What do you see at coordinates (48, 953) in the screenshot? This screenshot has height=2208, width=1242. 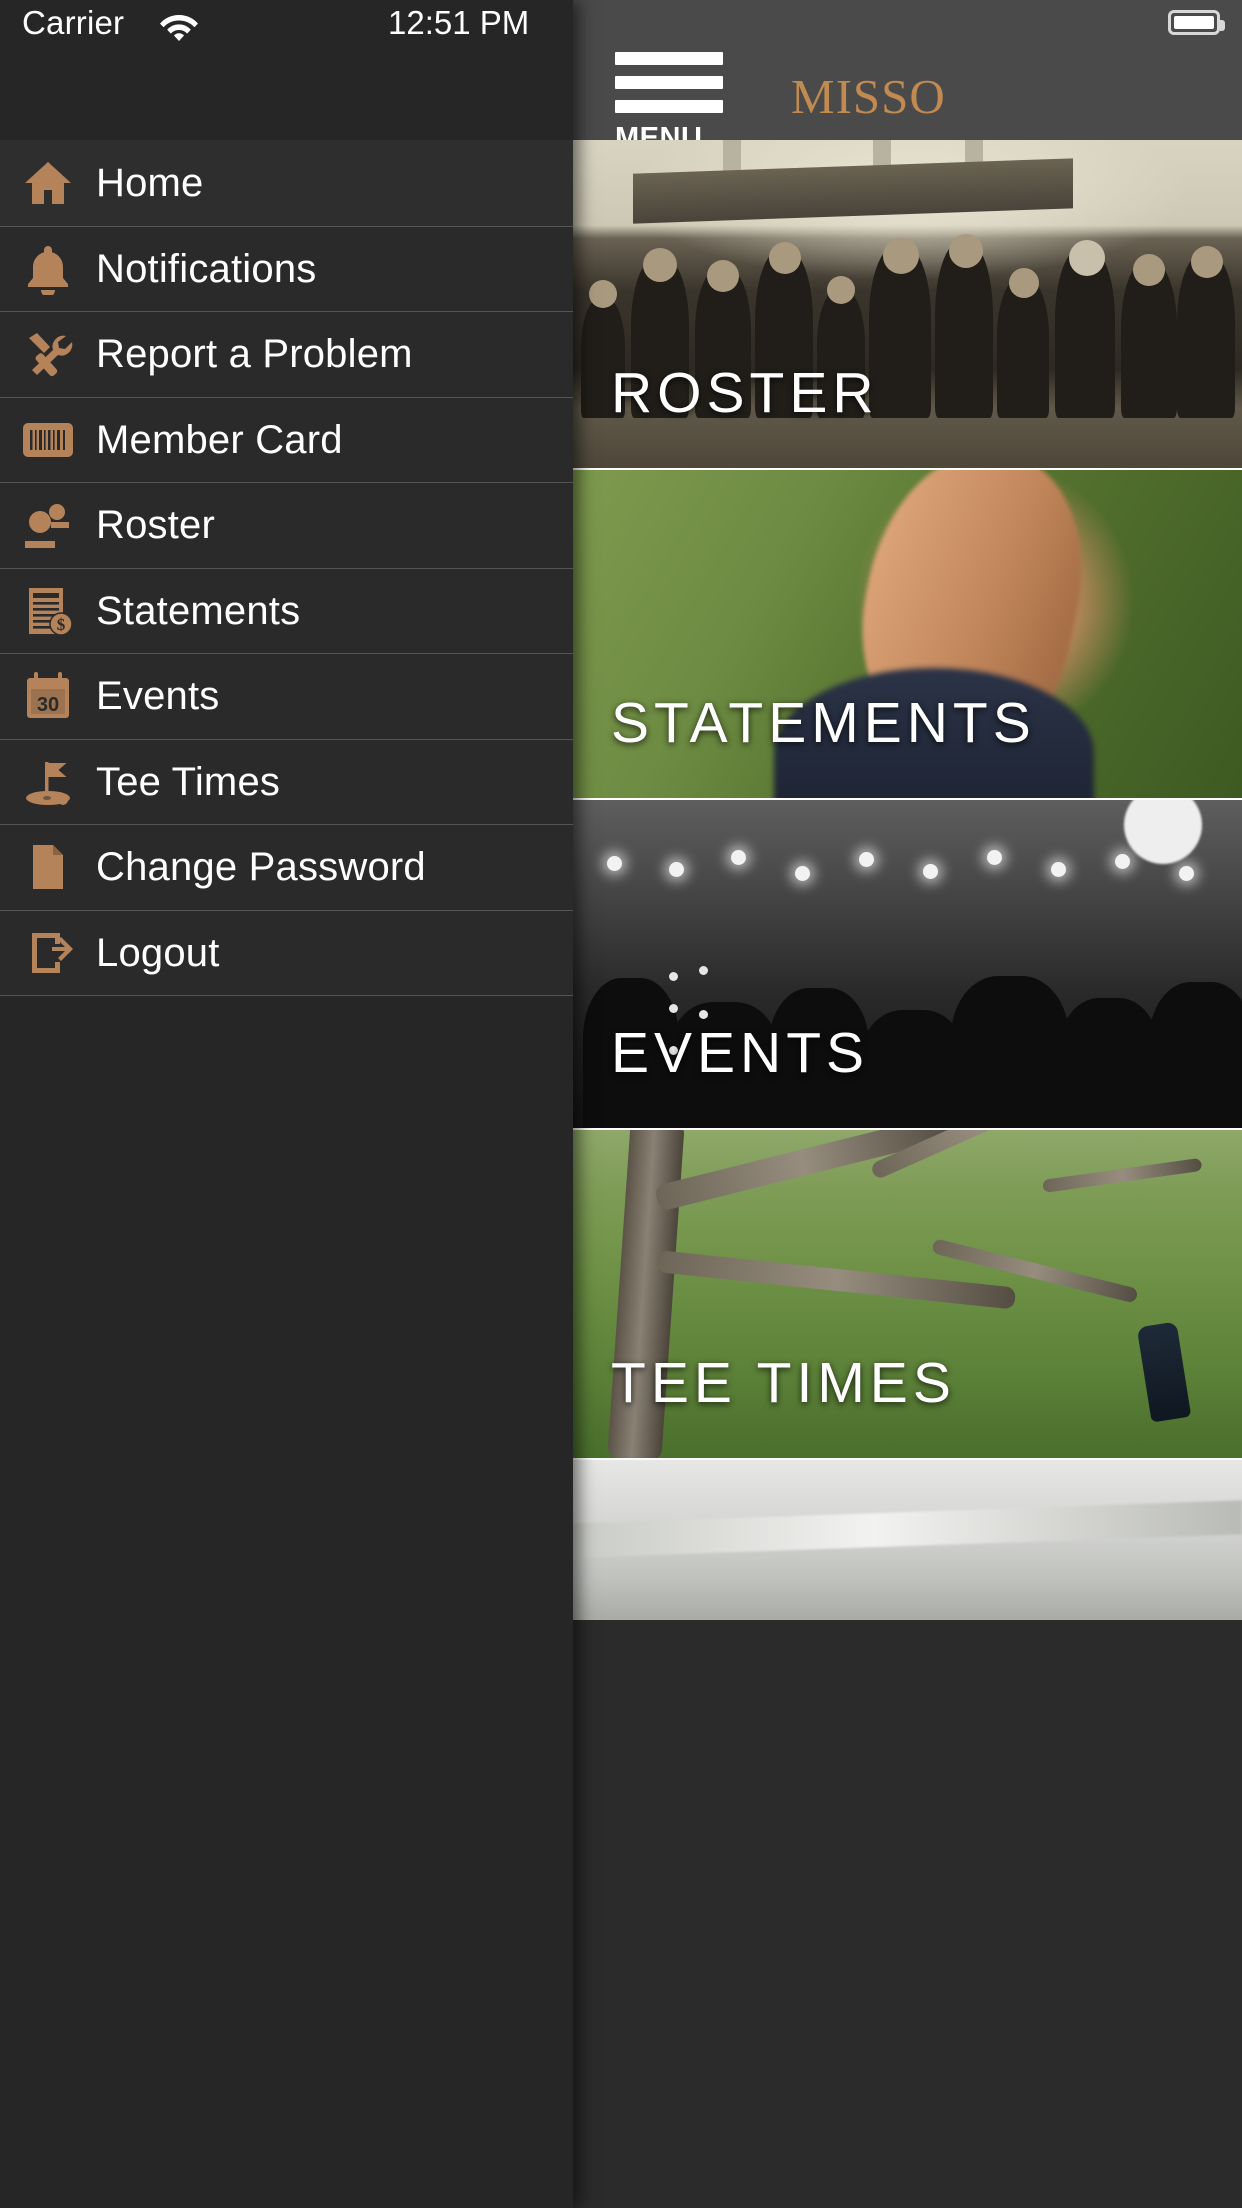 I see `logout-icon` at bounding box center [48, 953].